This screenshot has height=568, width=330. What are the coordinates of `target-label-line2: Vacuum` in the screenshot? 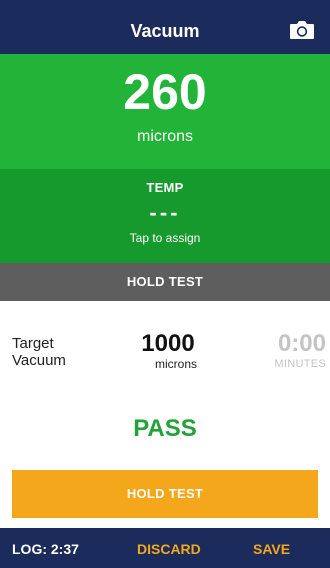 It's located at (39, 360).